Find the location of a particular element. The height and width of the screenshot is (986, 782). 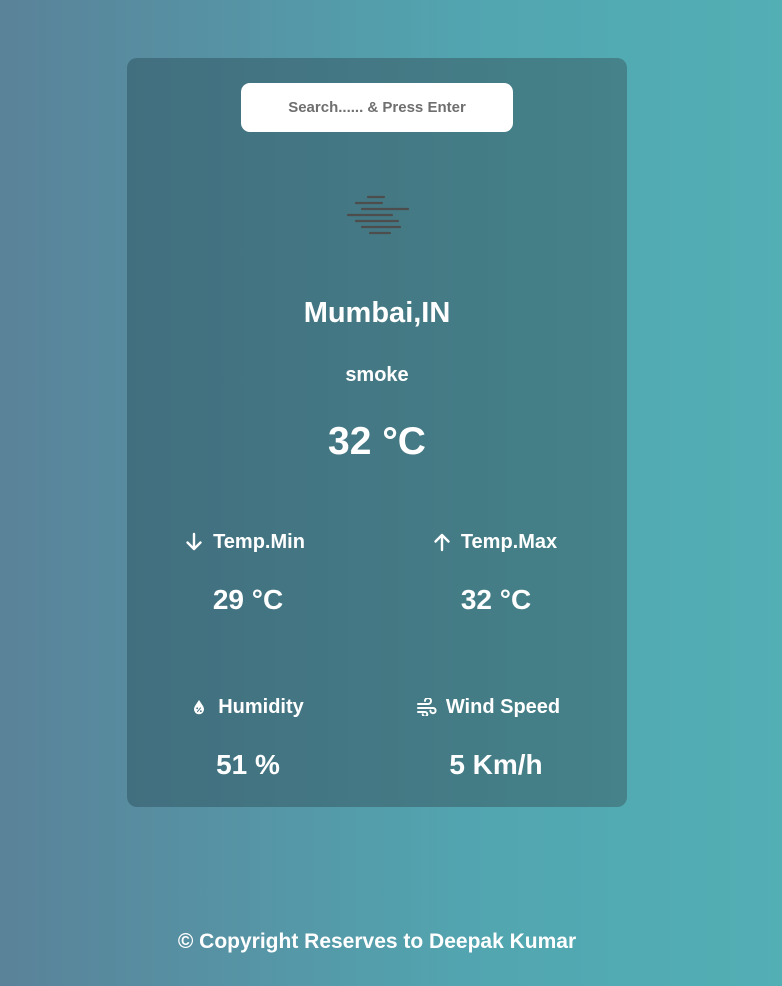

copyright-footer: © Copyright Reserves to Deepak Kumar is located at coordinates (377, 941).